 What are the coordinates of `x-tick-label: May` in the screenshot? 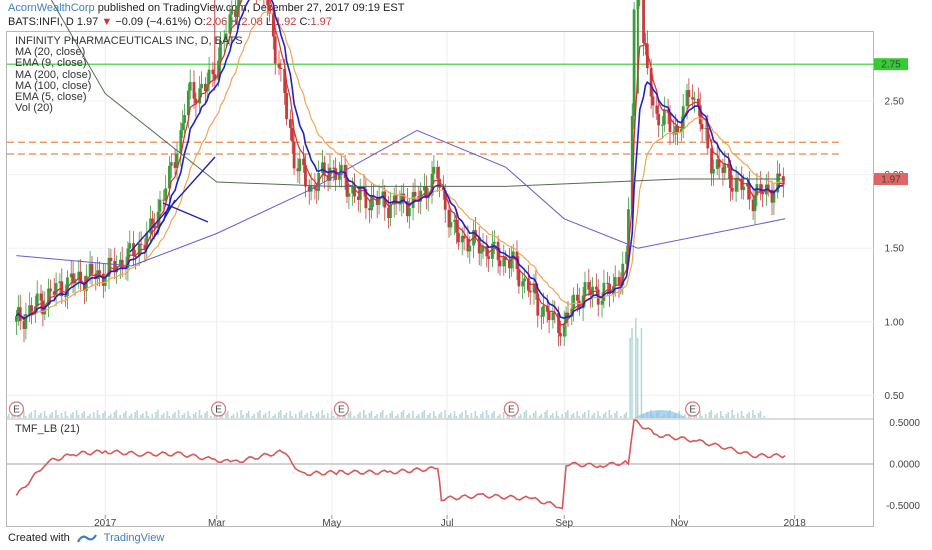 It's located at (331, 523).